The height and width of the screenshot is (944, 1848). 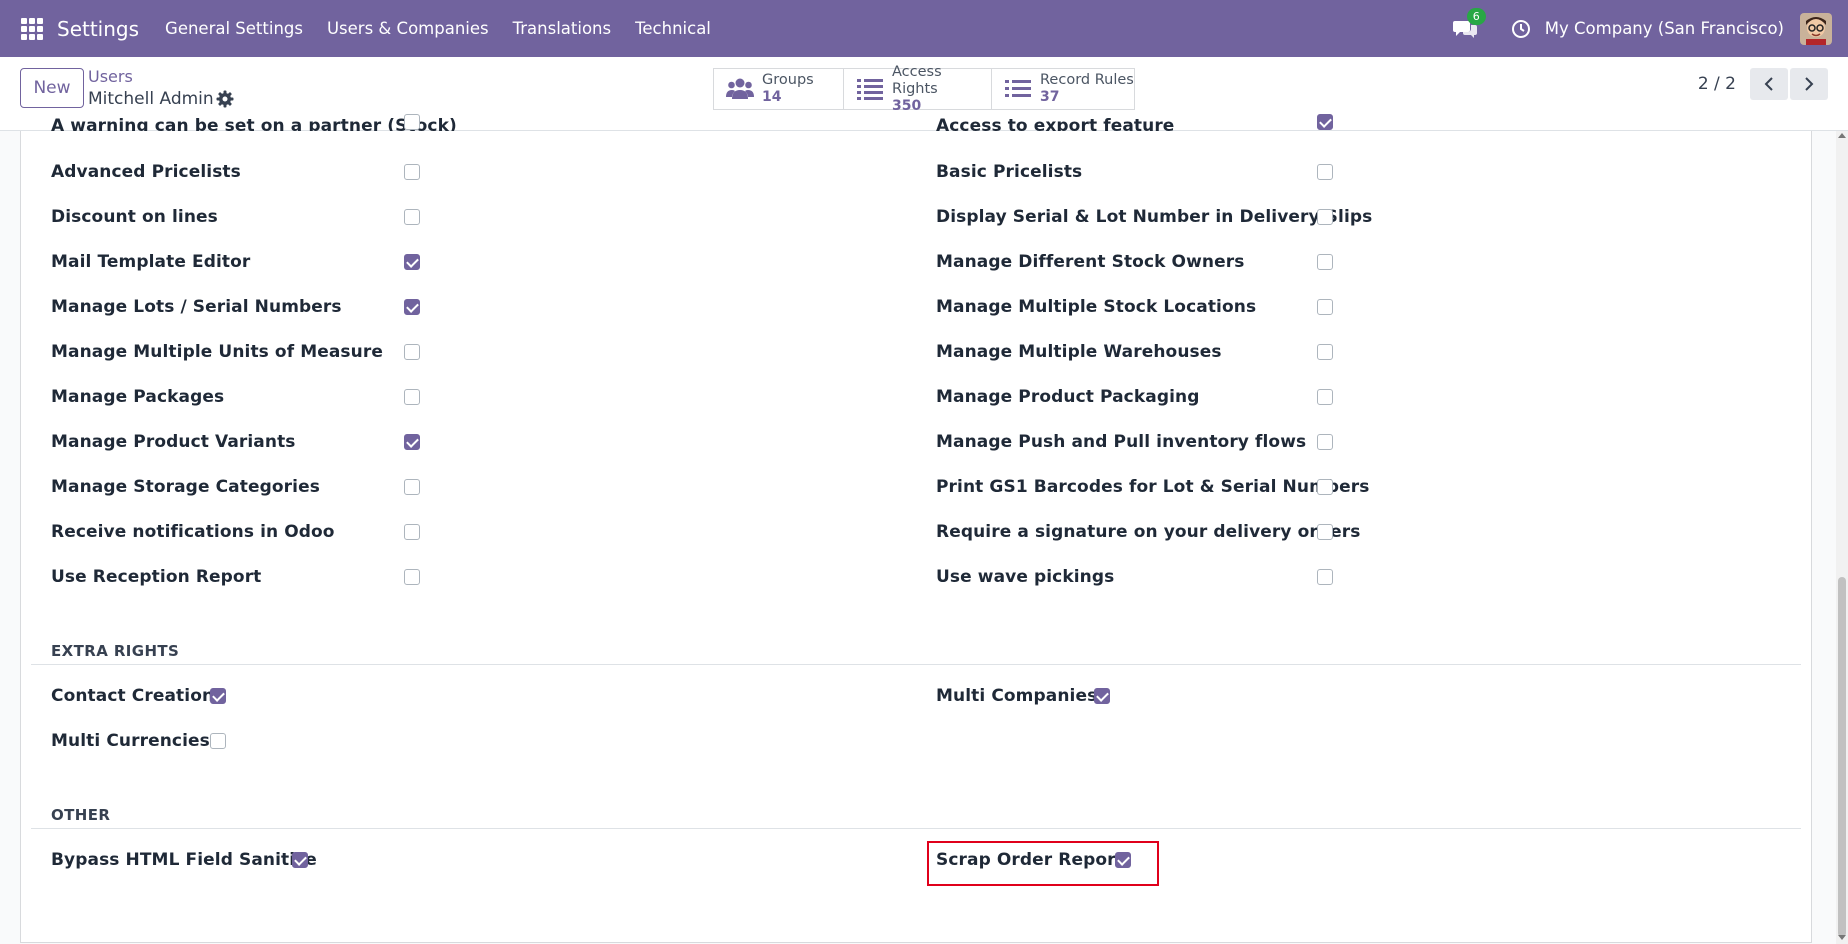 I want to click on pager-value: 2 / 2, so click(x=1717, y=84).